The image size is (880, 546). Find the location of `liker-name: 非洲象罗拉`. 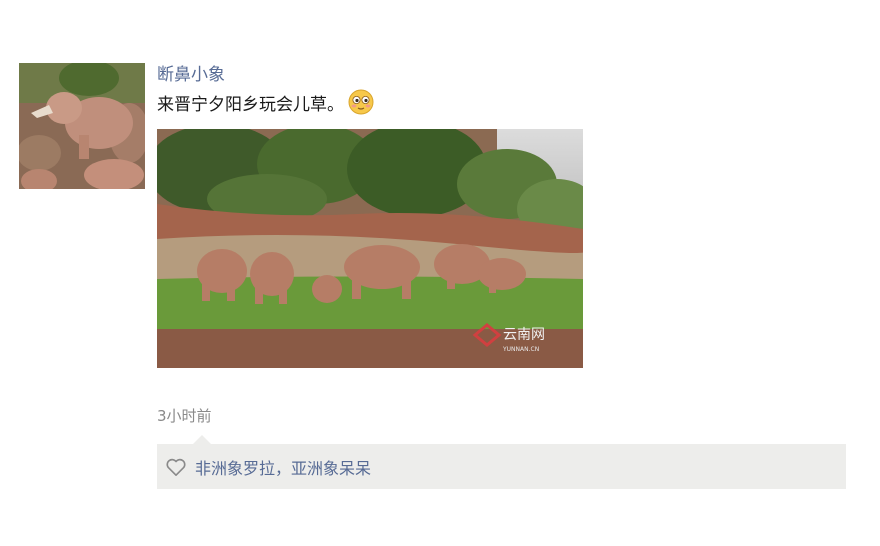

liker-name: 非洲象罗拉 is located at coordinates (235, 468).